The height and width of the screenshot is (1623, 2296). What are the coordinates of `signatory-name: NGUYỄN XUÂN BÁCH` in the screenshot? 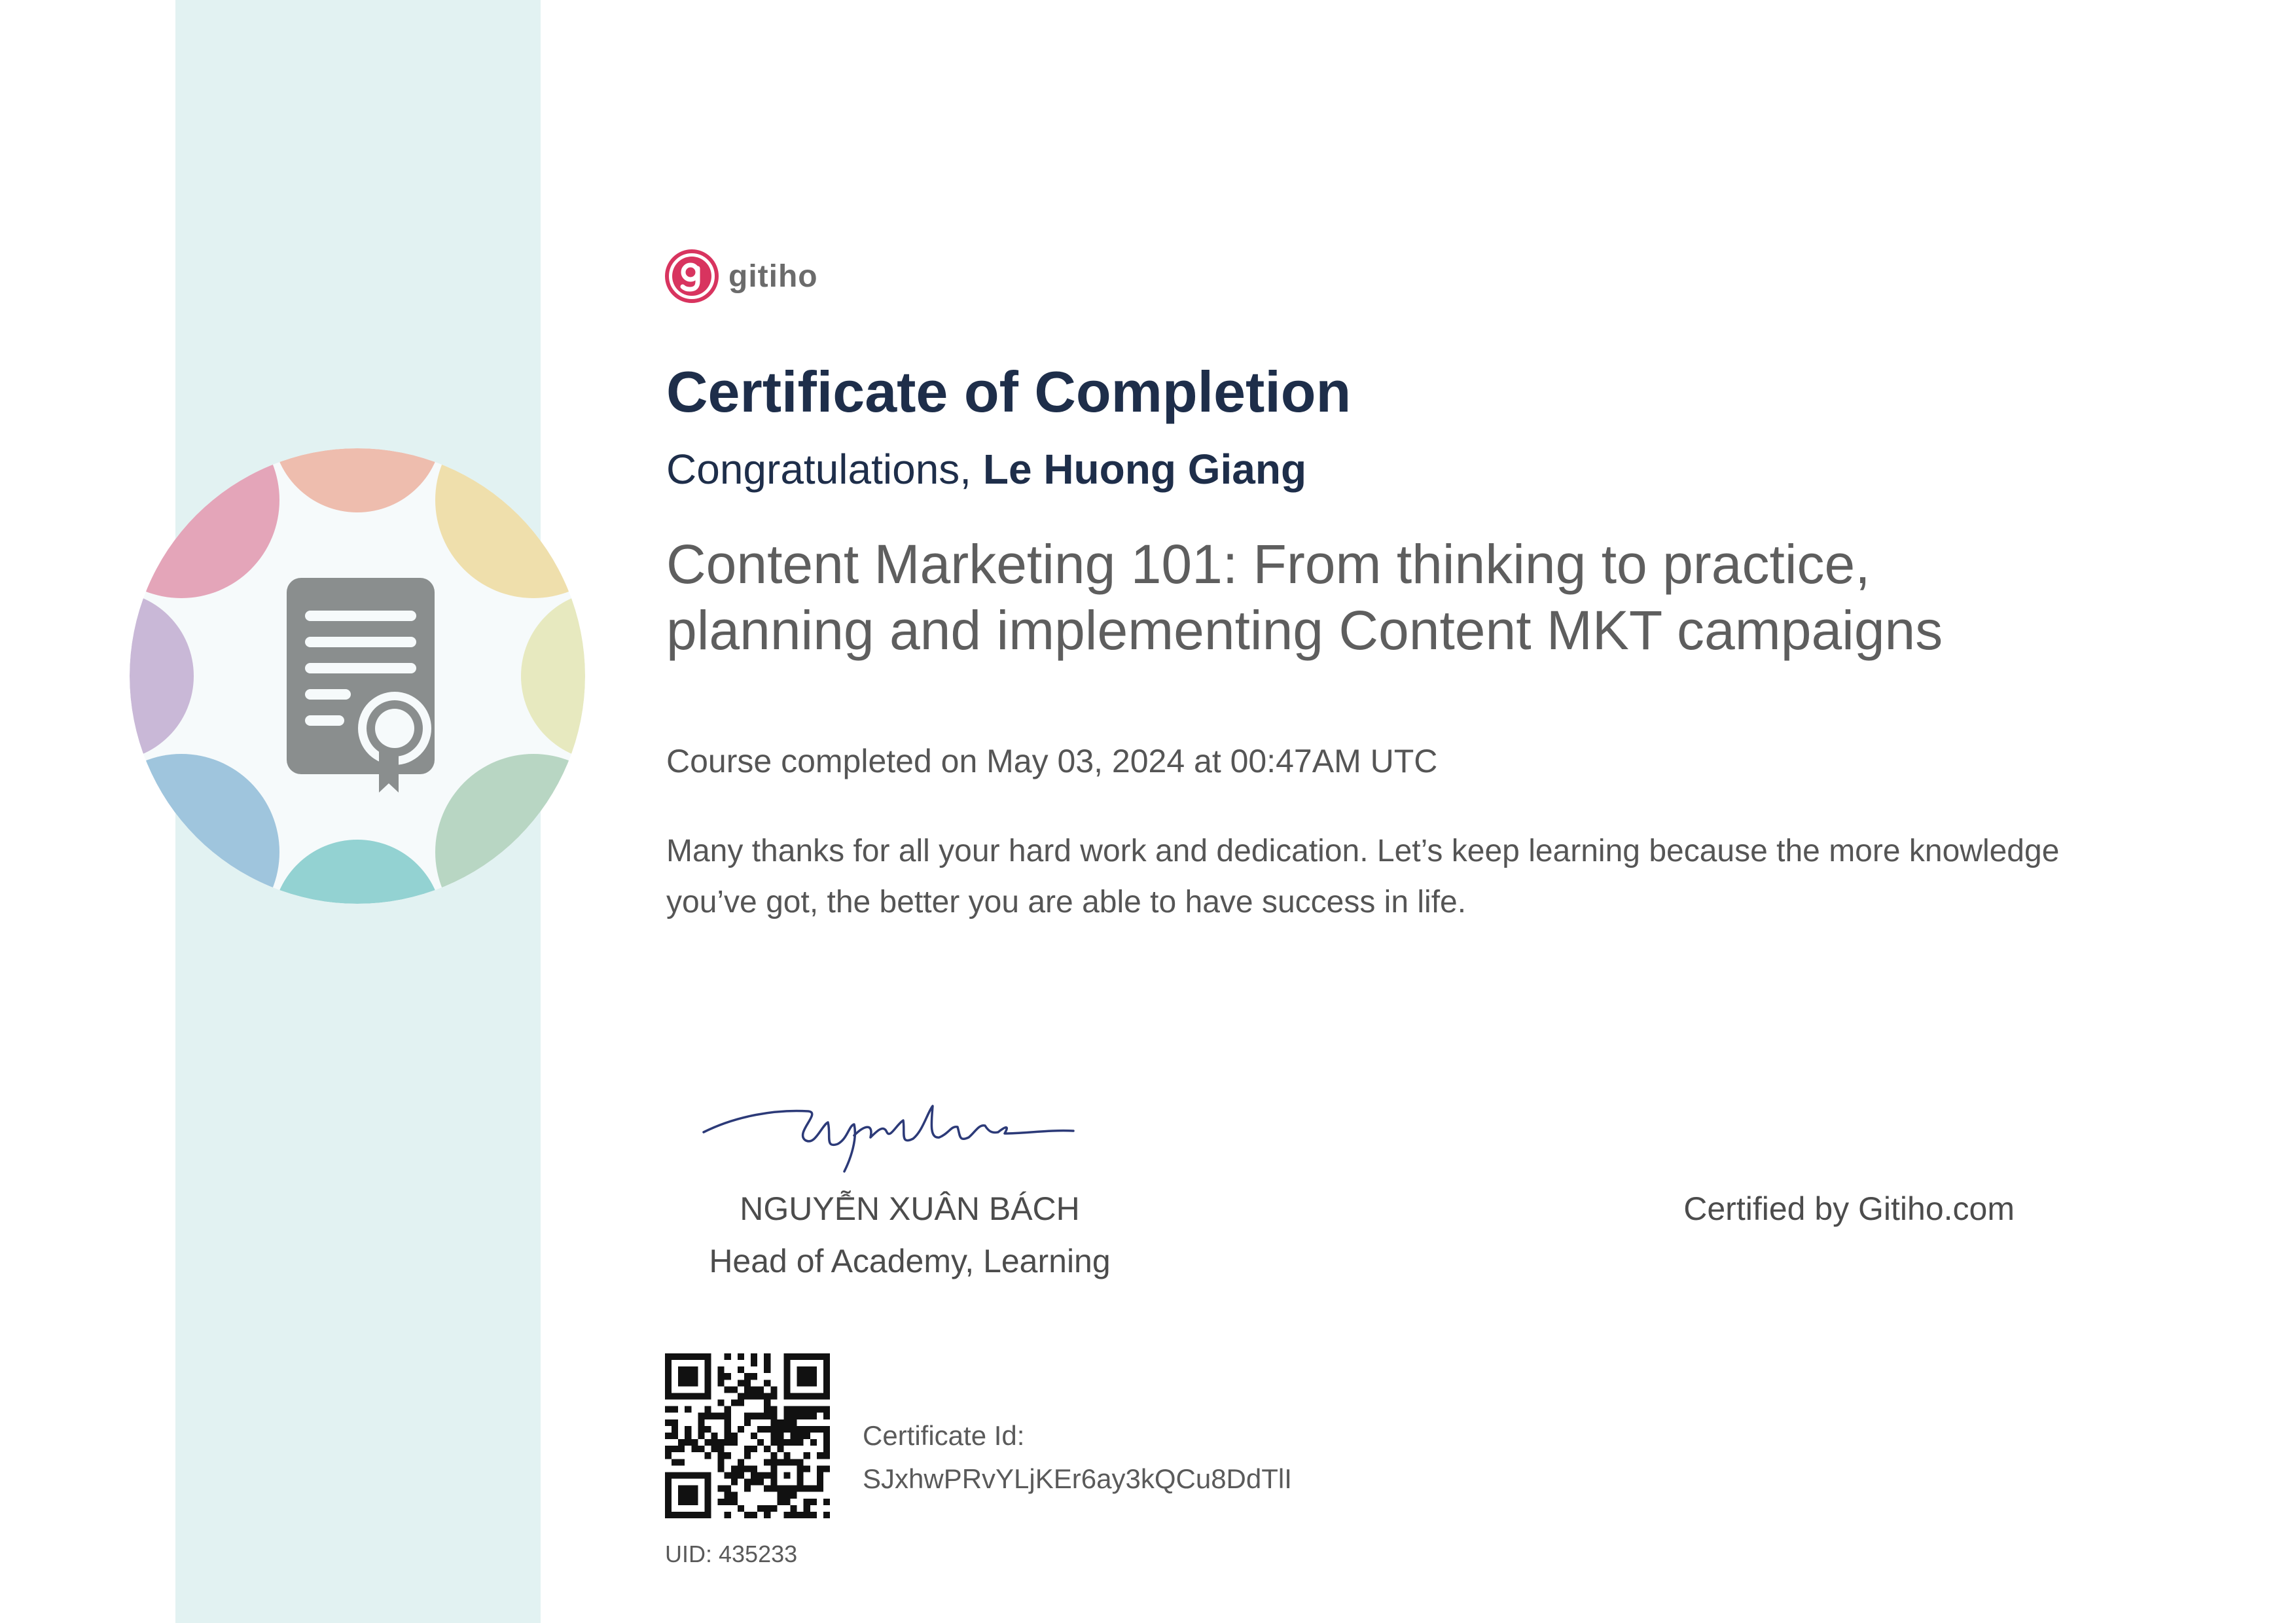 It's located at (910, 1208).